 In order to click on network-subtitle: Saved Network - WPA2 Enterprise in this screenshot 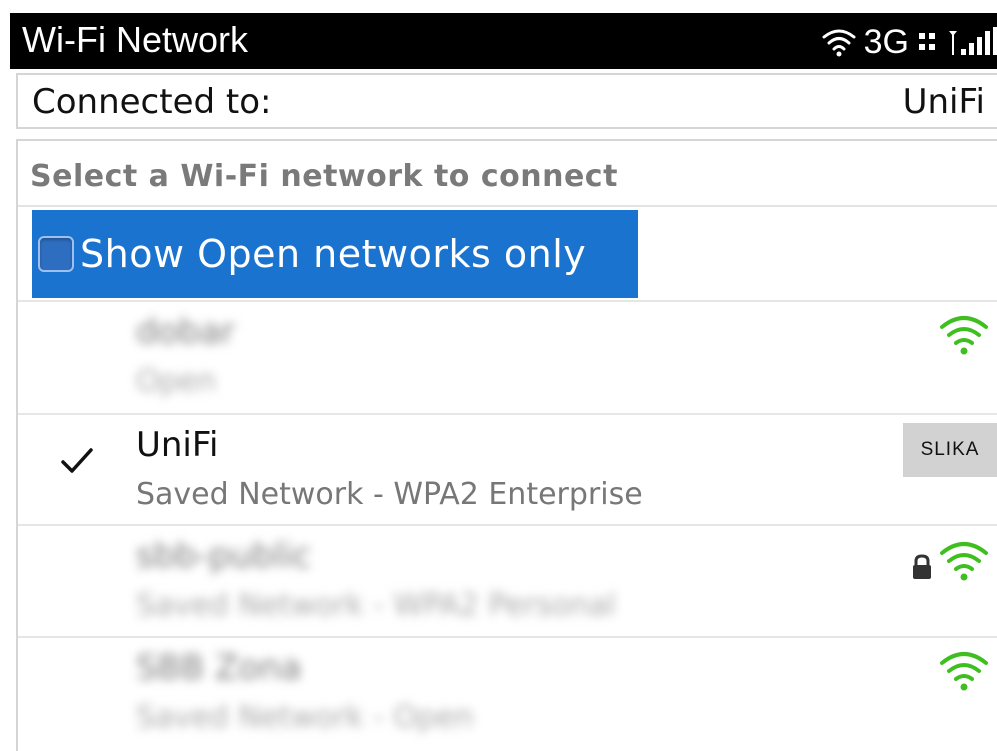, I will do `click(389, 494)`.